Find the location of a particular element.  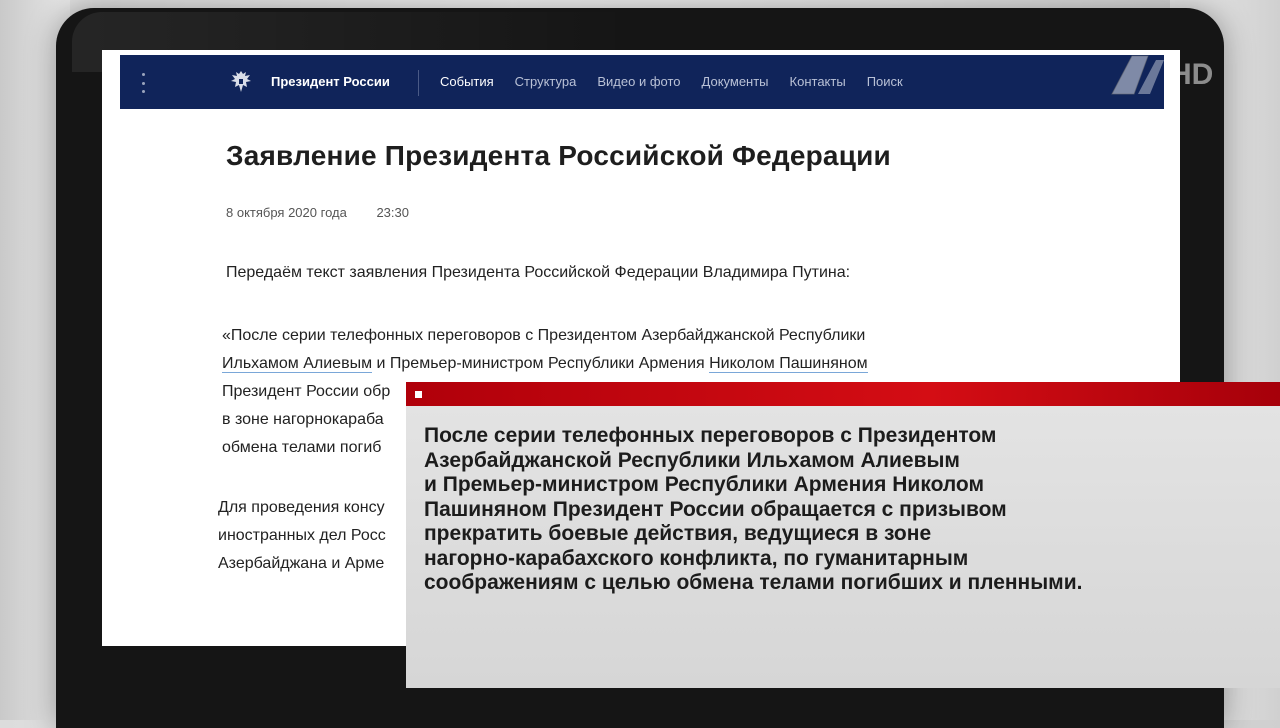

menu-dots-icon is located at coordinates (144, 83).